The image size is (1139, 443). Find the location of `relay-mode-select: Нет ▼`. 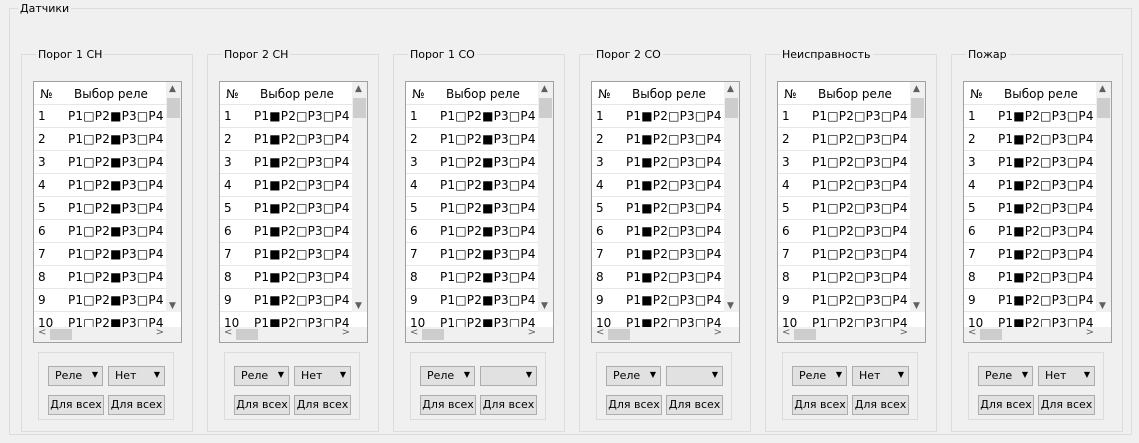

relay-mode-select: Нет ▼ is located at coordinates (136, 376).